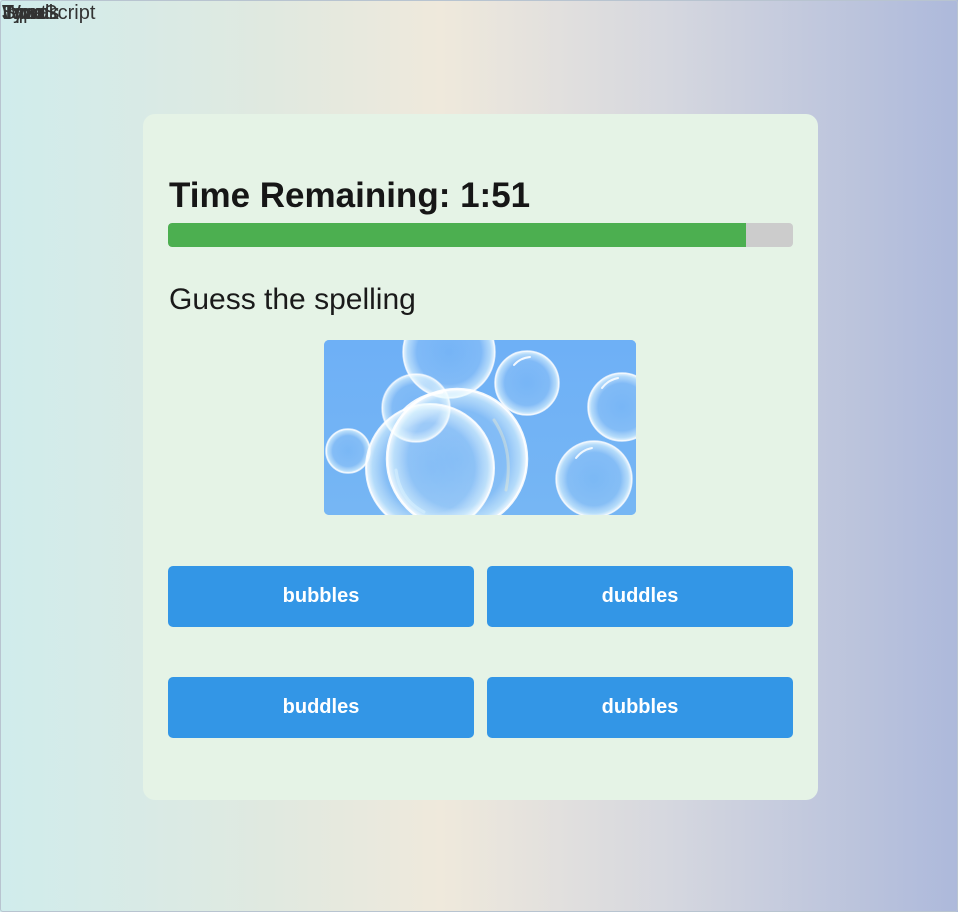 This screenshot has width=958, height=912. What do you see at coordinates (457, 235) in the screenshot?
I see `time-progress-fill` at bounding box center [457, 235].